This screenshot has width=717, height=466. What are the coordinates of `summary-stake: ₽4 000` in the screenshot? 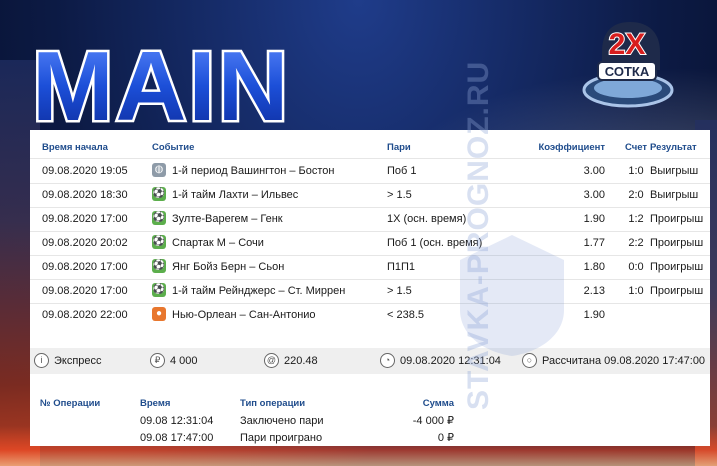 It's located at (174, 361).